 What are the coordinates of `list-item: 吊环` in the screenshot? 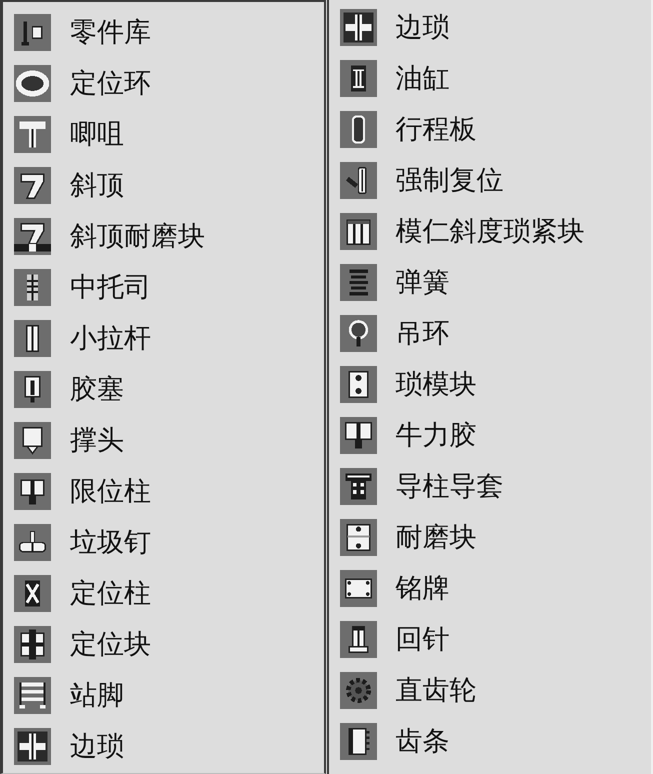 It's located at (495, 333).